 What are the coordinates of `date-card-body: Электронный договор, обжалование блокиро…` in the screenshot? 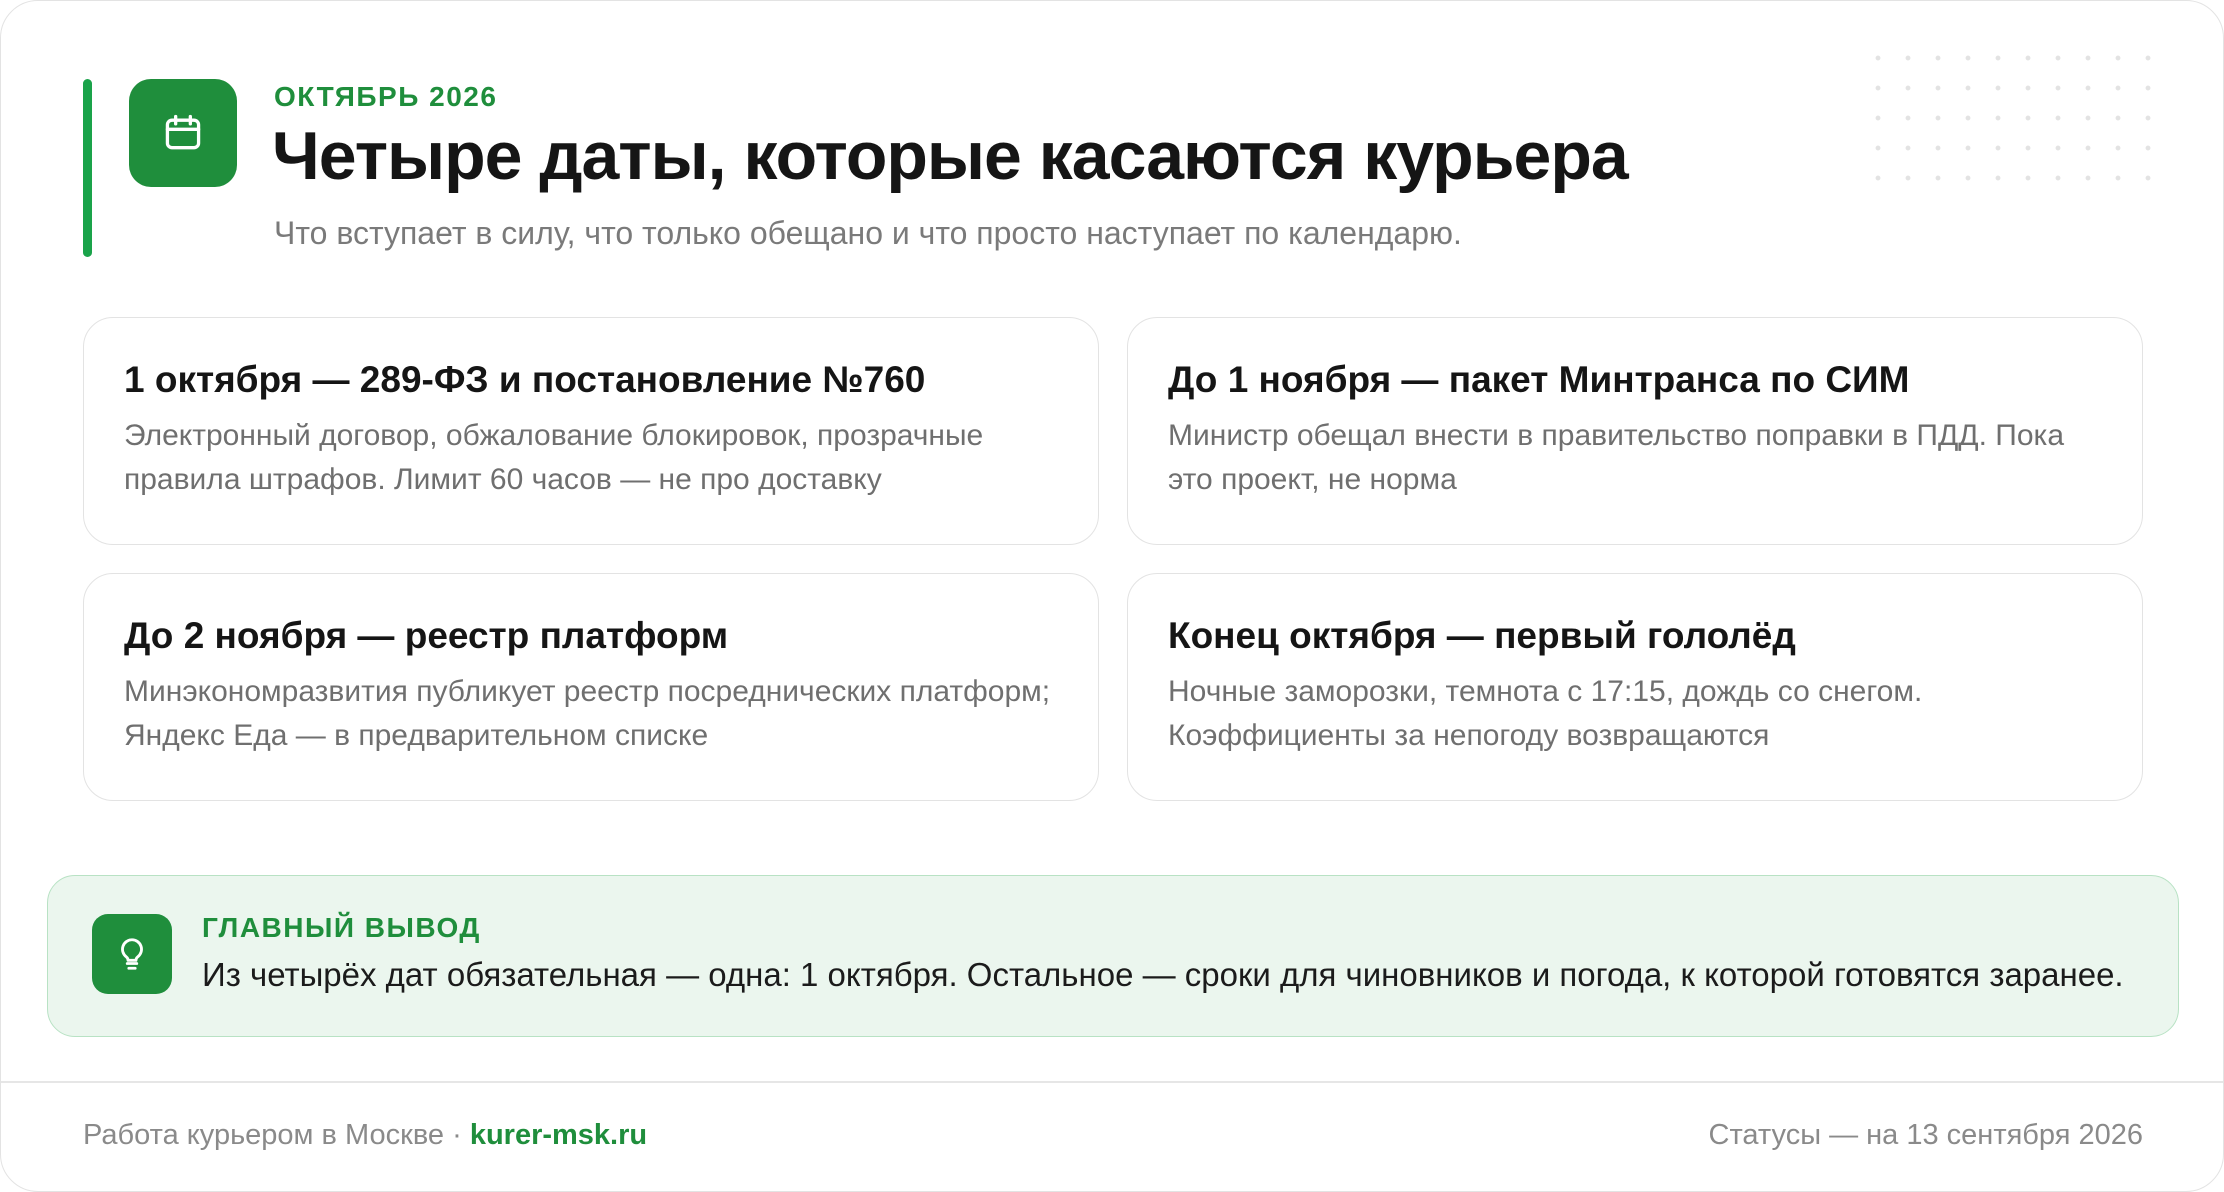 It's located at (554, 458).